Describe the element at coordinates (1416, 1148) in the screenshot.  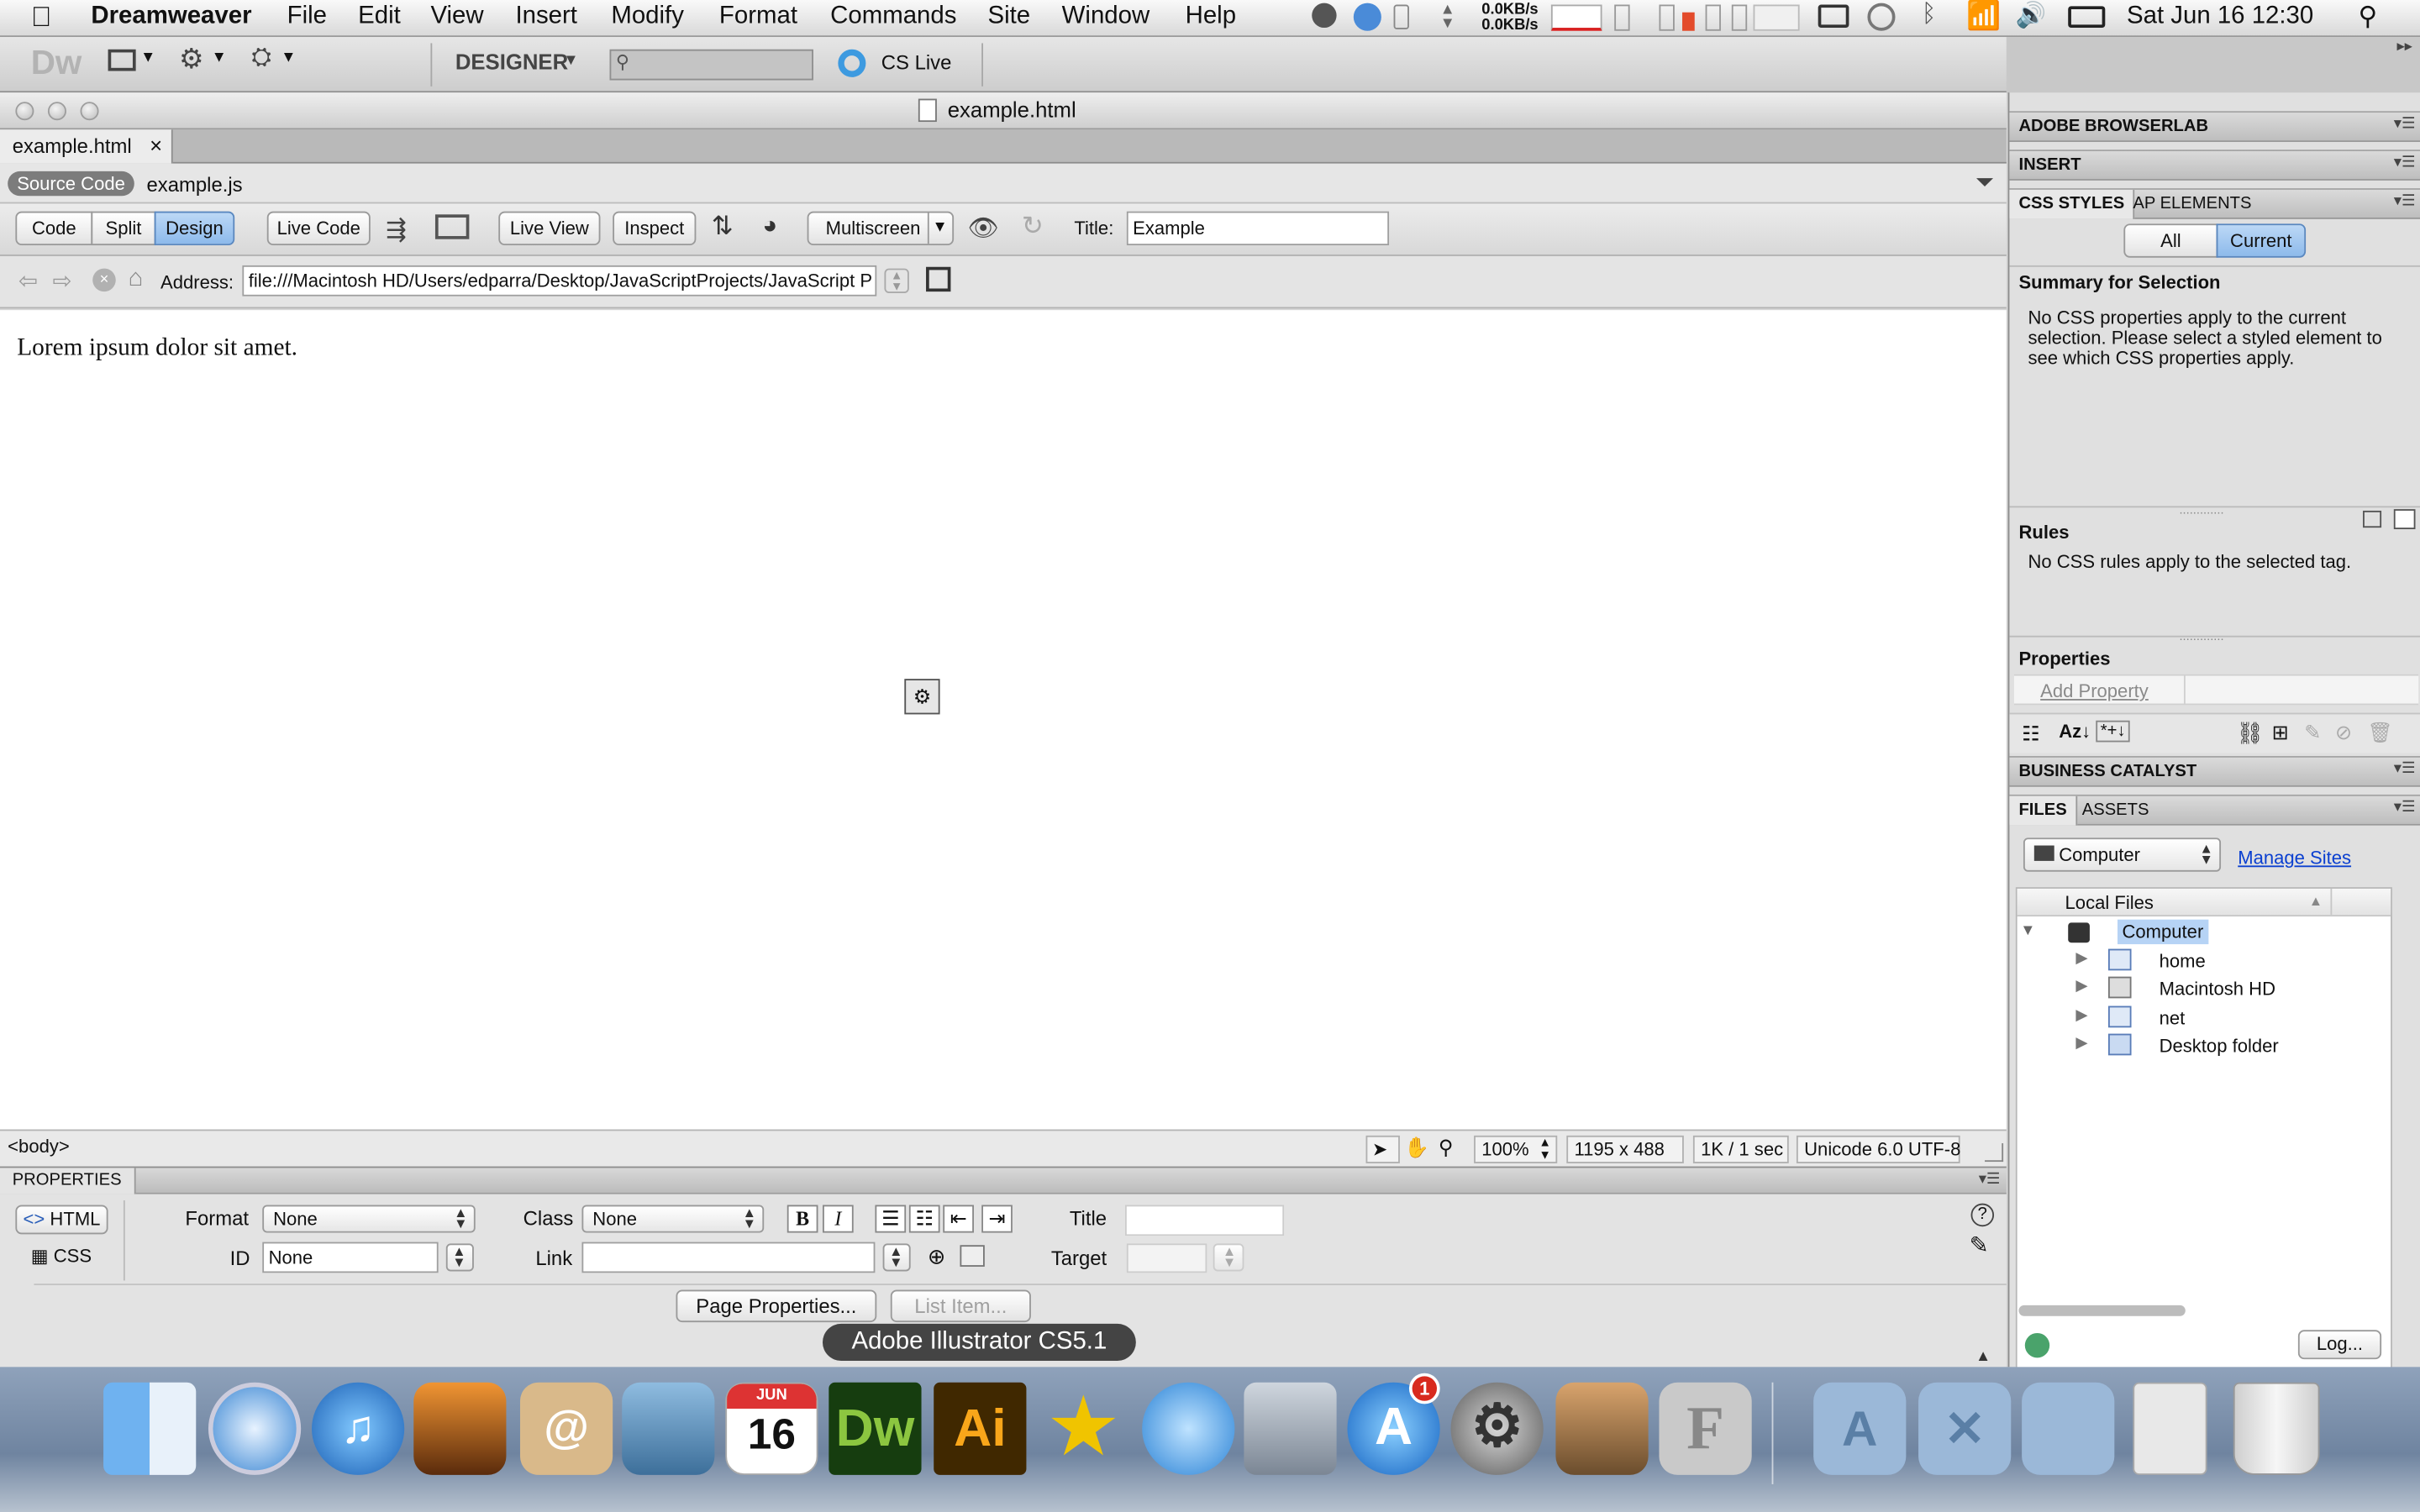
I see `hand-tool-icon: ✋` at that location.